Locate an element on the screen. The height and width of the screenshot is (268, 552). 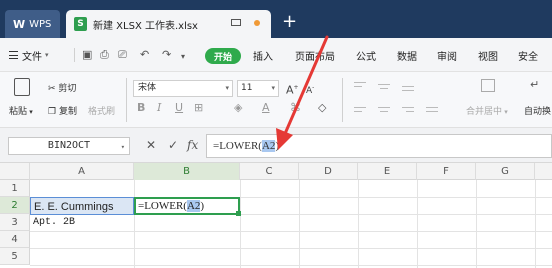
cell-b2-reference: A2 is located at coordinates (193, 206).